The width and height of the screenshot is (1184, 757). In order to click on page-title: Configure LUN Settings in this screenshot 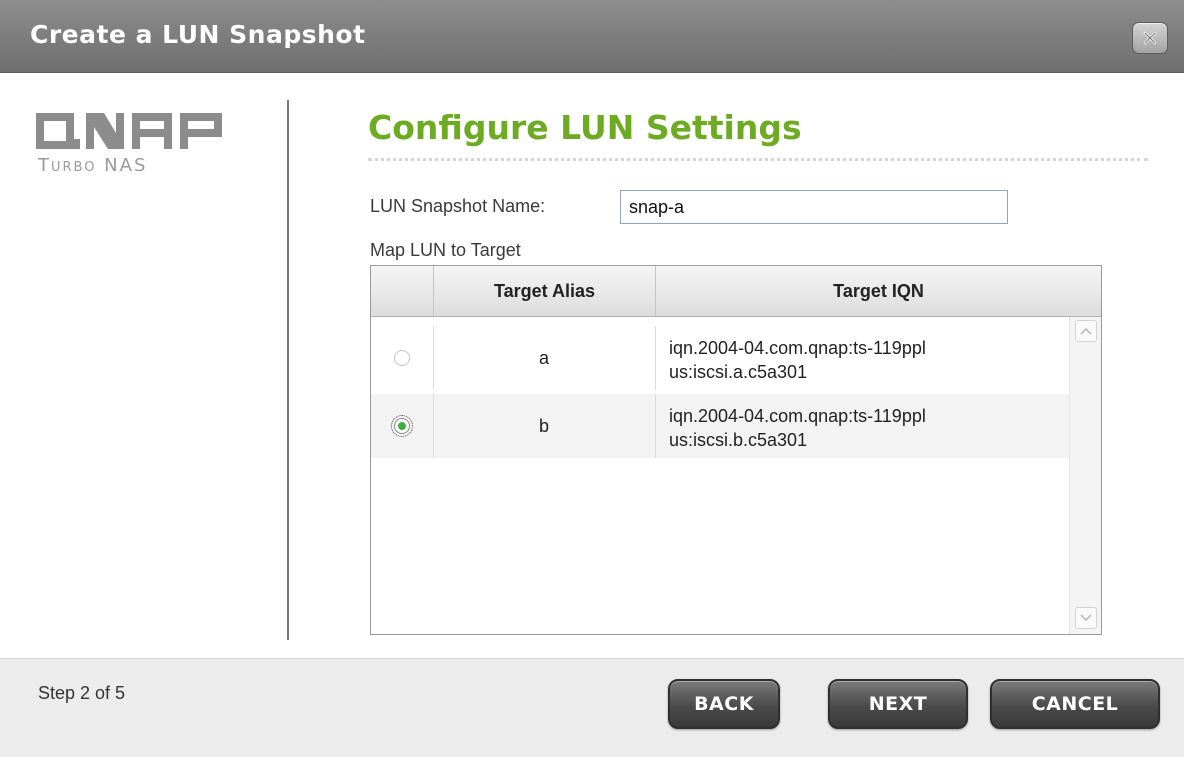, I will do `click(585, 127)`.